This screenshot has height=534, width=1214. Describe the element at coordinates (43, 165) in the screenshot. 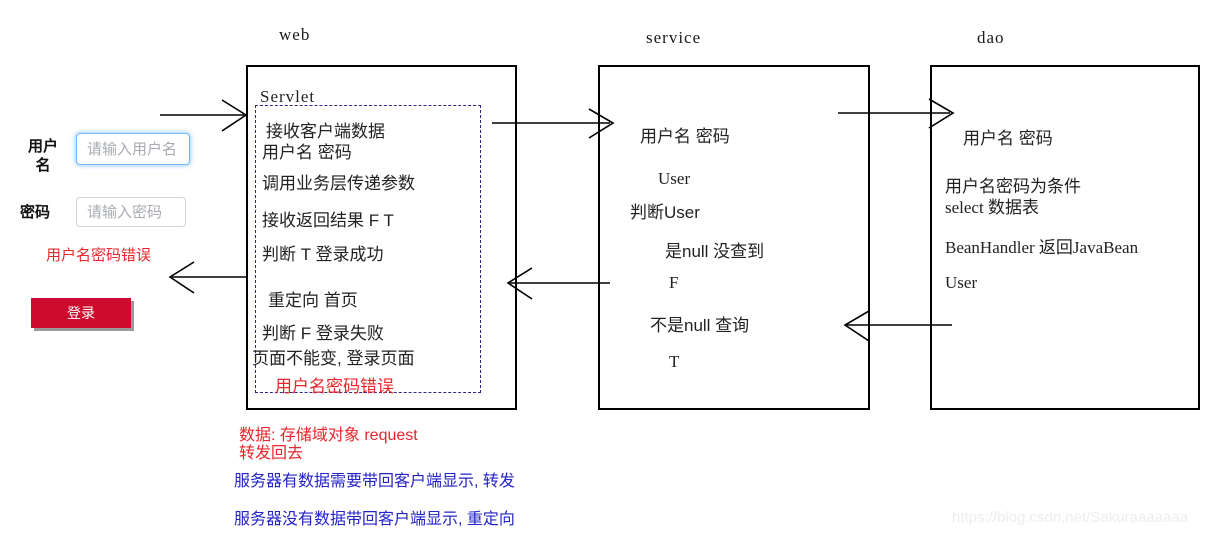

I see `username-label-line2: 名` at that location.